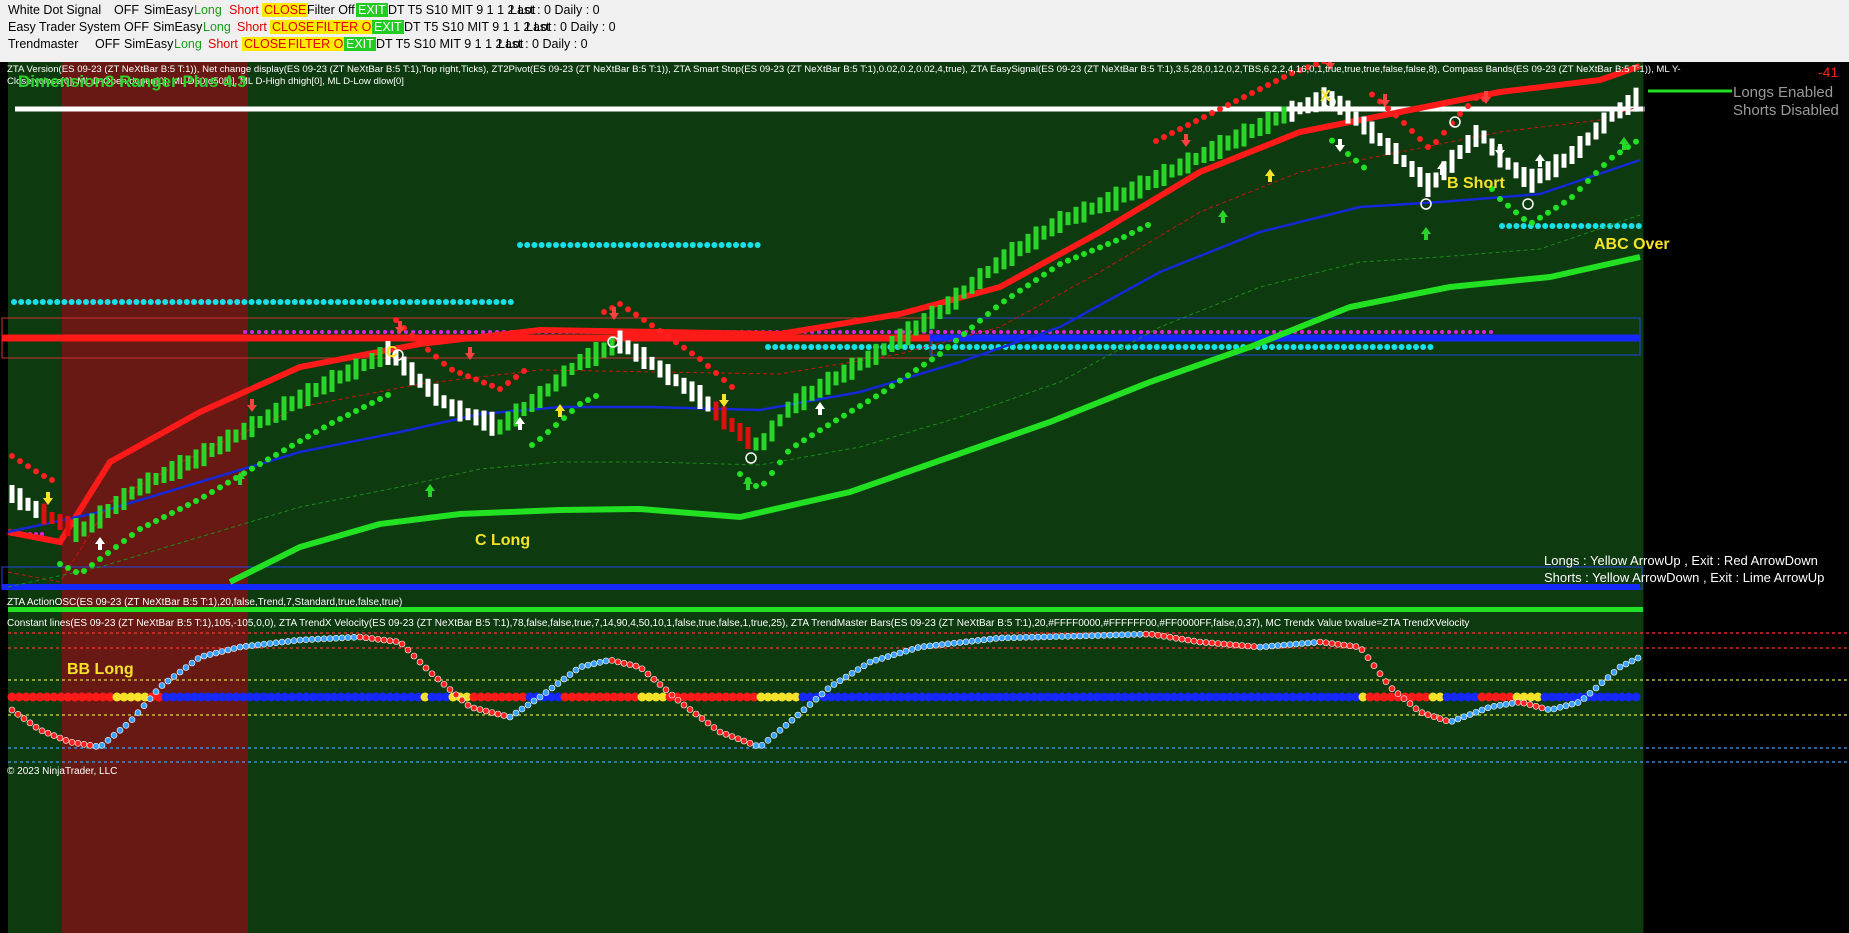 The height and width of the screenshot is (933, 1849). I want to click on signal-c-long: C Long, so click(503, 540).